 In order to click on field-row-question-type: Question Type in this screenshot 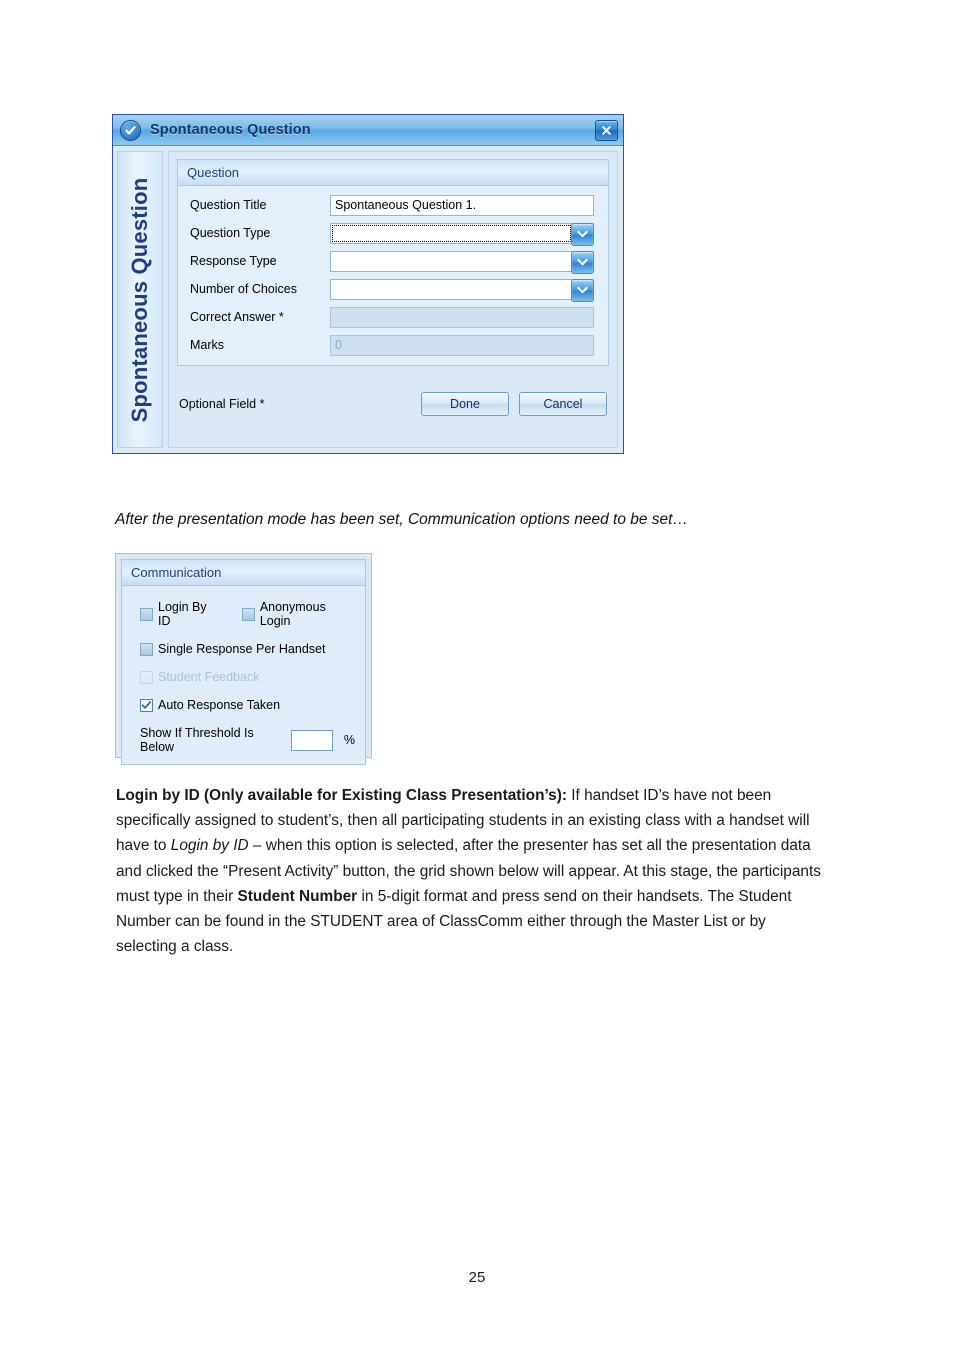, I will do `click(392, 234)`.